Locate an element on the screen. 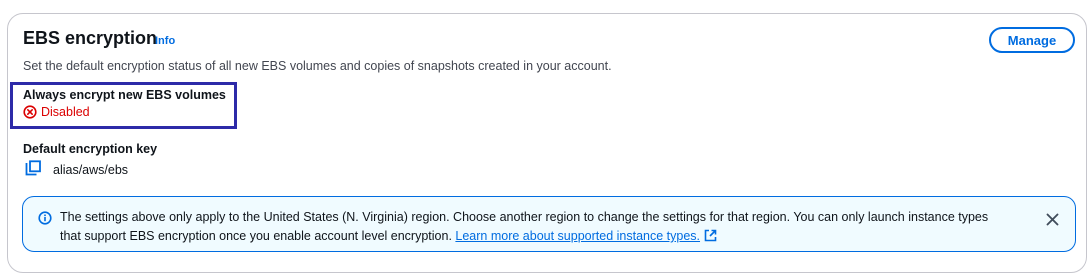 The width and height of the screenshot is (1089, 277). default-key-row: alias/aws/ebs is located at coordinates (76, 169).